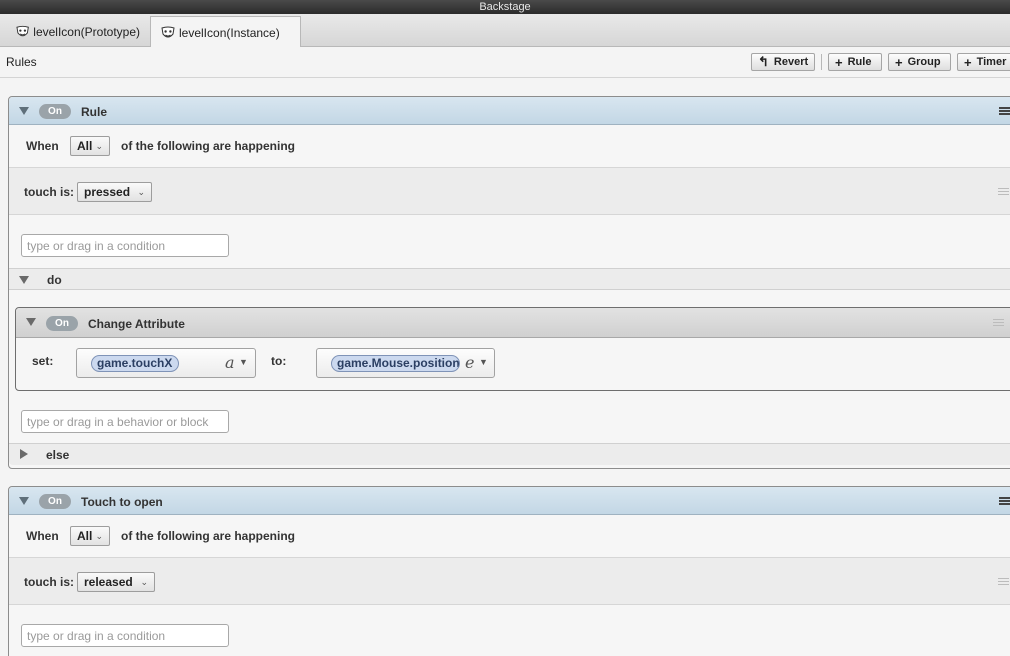 This screenshot has height=656, width=1010. I want to click on rule-name: Rule, so click(94, 112).